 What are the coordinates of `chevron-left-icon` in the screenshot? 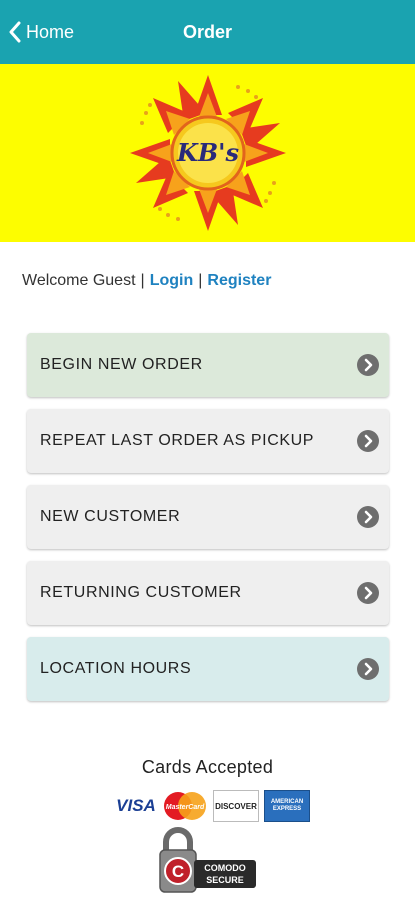 It's located at (15, 32).